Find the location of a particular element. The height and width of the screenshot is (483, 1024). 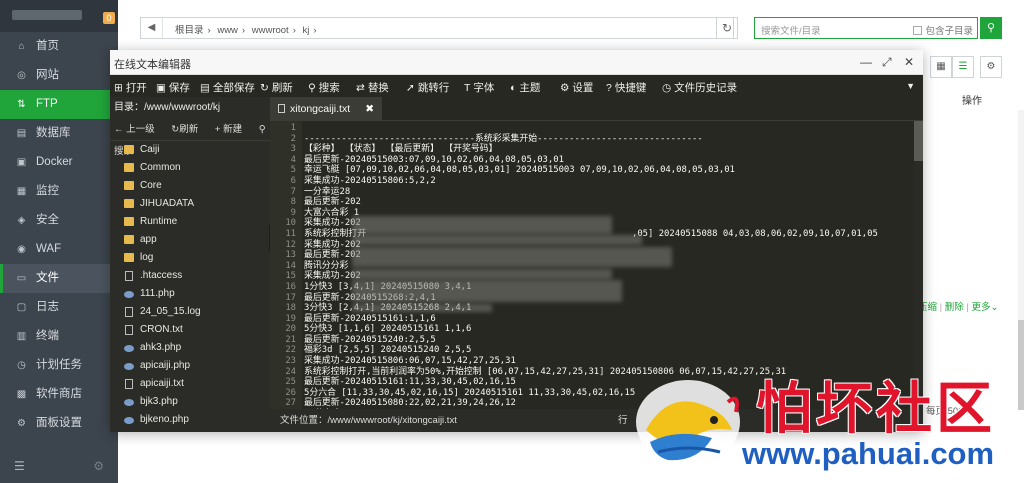

file-tree-item: bjk3.php is located at coordinates (190, 402).